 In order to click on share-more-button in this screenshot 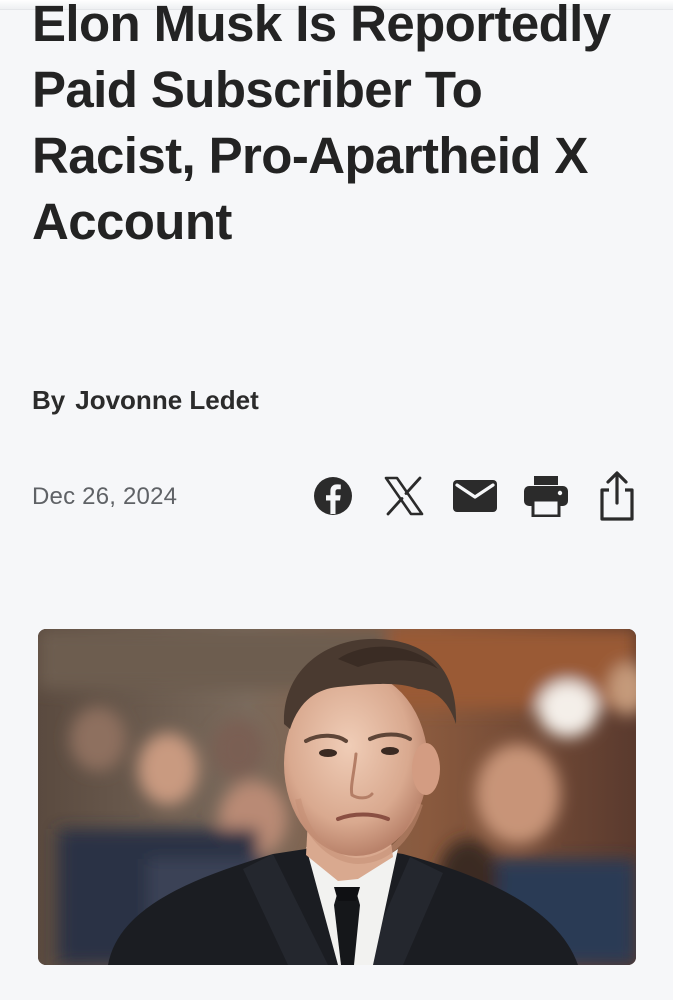, I will do `click(617, 496)`.